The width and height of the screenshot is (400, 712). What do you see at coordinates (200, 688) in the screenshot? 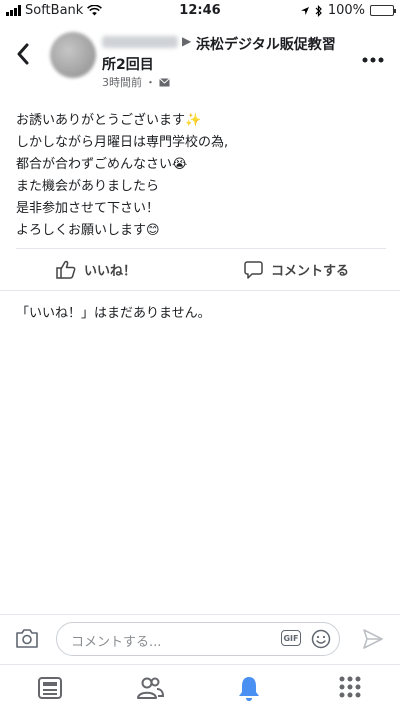
I see `bottom-tab-bar` at bounding box center [200, 688].